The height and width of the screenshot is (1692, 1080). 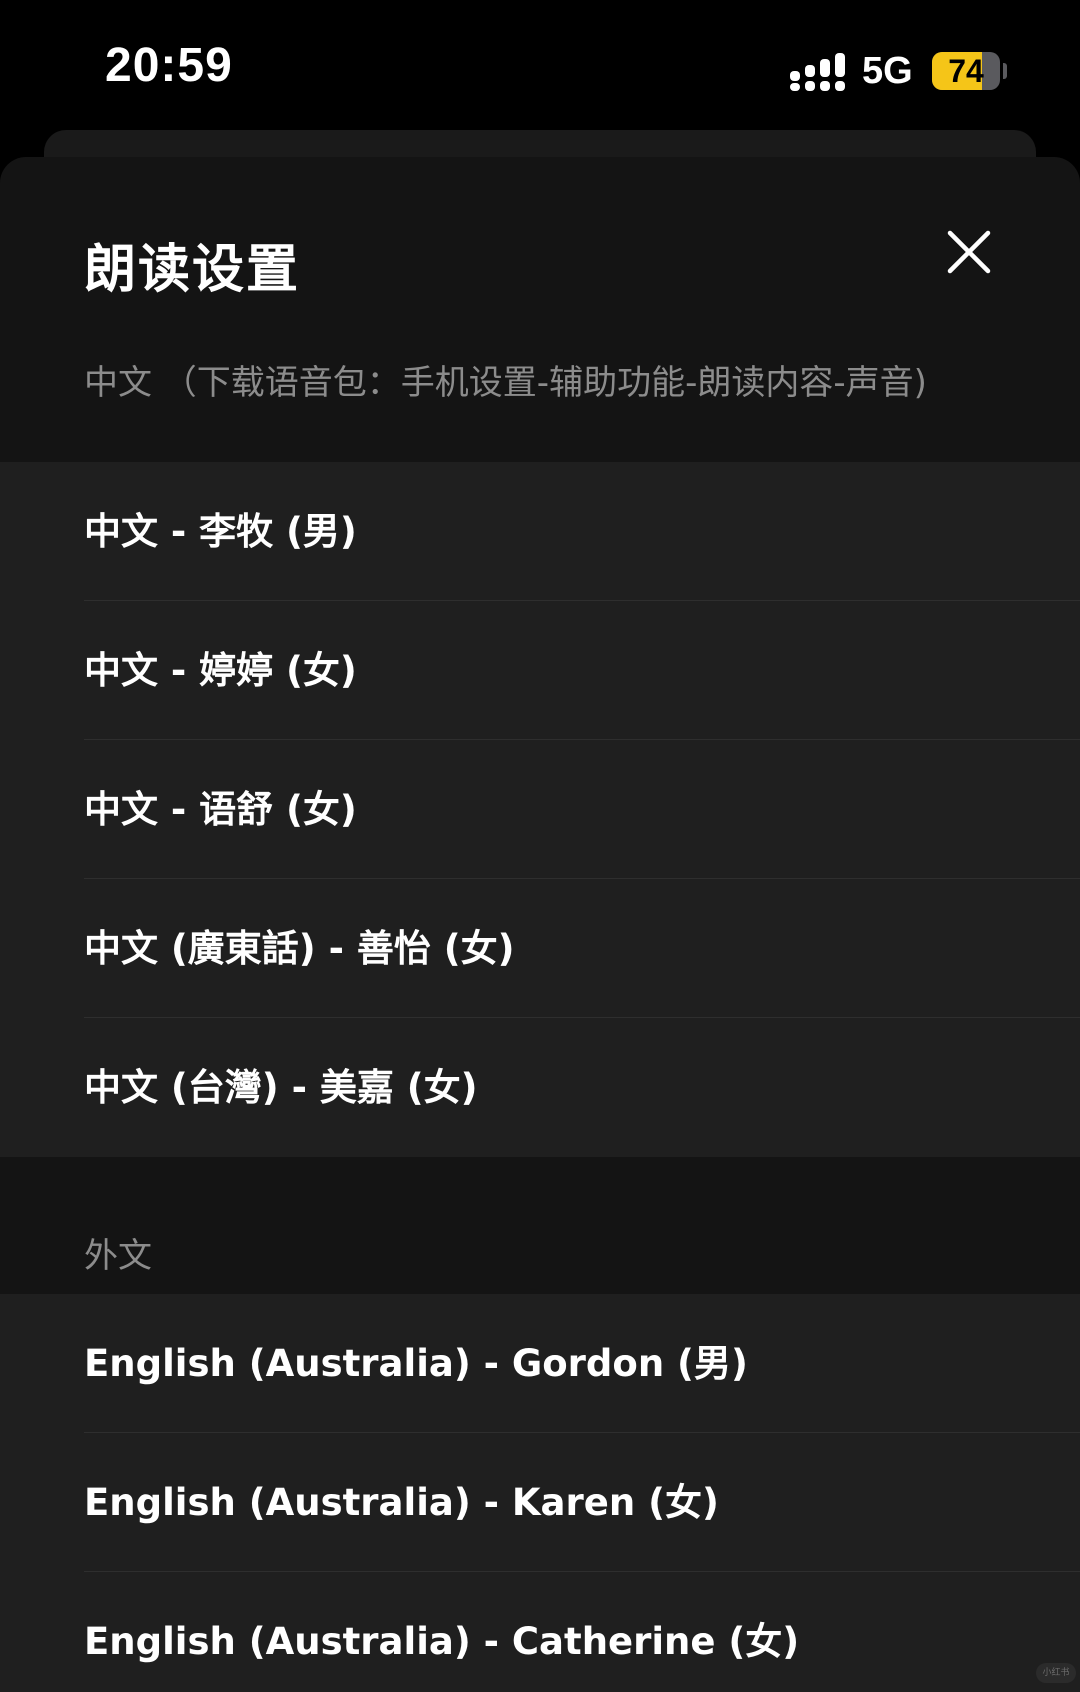 I want to click on voice-option-karen: English (Australia) - Karen (女), so click(x=540, y=1502).